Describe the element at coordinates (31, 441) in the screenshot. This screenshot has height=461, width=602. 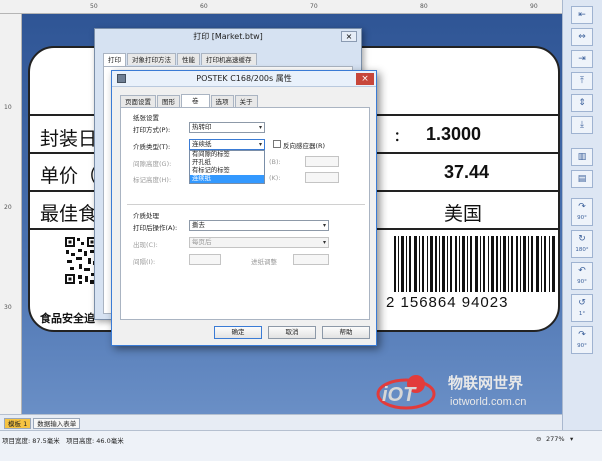
I see `status-width: 项目宽度: 87.5毫米` at that location.